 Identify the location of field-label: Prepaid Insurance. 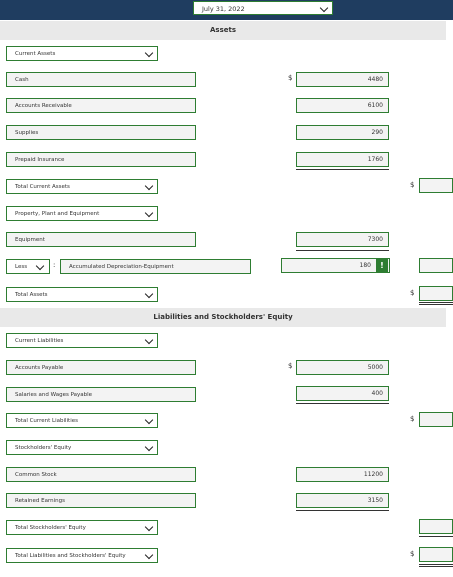
(40, 160).